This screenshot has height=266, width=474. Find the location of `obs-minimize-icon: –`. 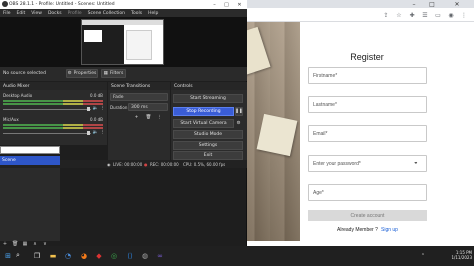

obs-minimize-icon: – is located at coordinates (214, 4).